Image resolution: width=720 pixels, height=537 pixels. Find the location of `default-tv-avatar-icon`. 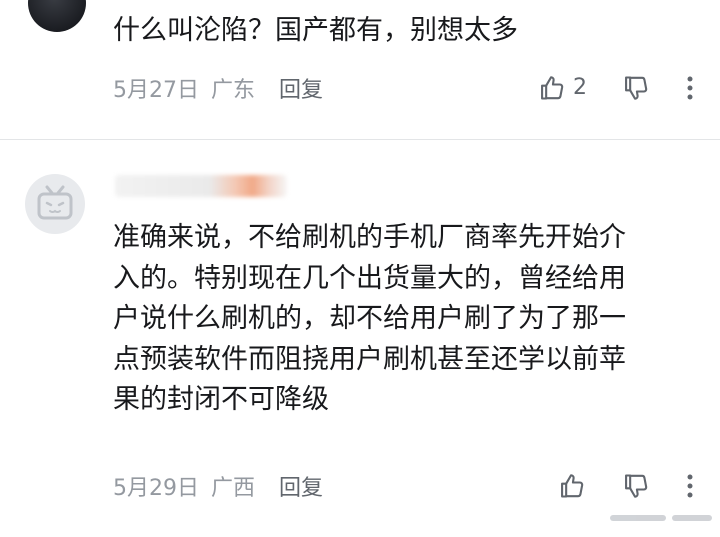

default-tv-avatar-icon is located at coordinates (55, 202).